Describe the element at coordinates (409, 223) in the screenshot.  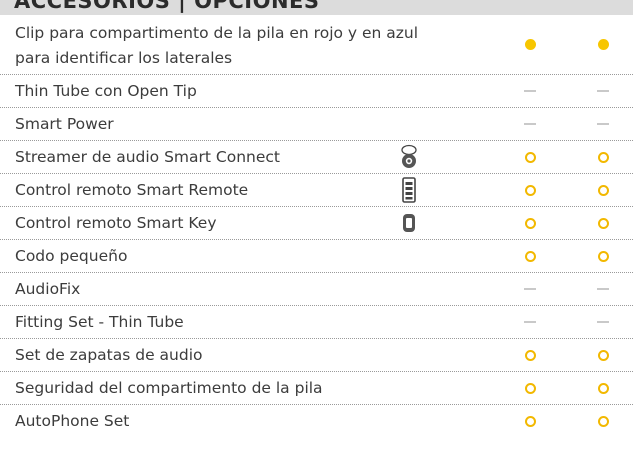
I see `key-fob-icon` at that location.